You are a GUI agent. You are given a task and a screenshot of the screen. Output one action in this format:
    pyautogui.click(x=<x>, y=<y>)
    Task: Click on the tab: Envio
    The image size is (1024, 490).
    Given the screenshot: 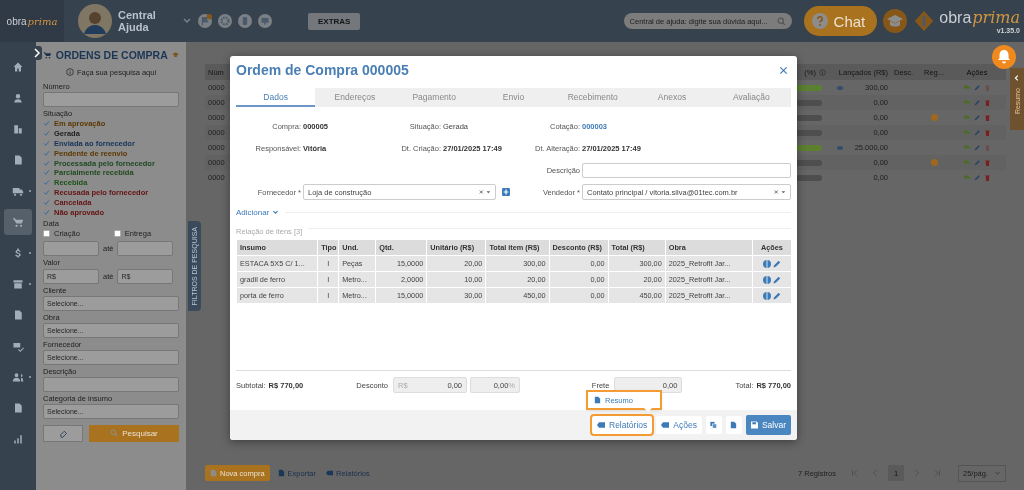 What is the action you would take?
    pyautogui.click(x=513, y=97)
    